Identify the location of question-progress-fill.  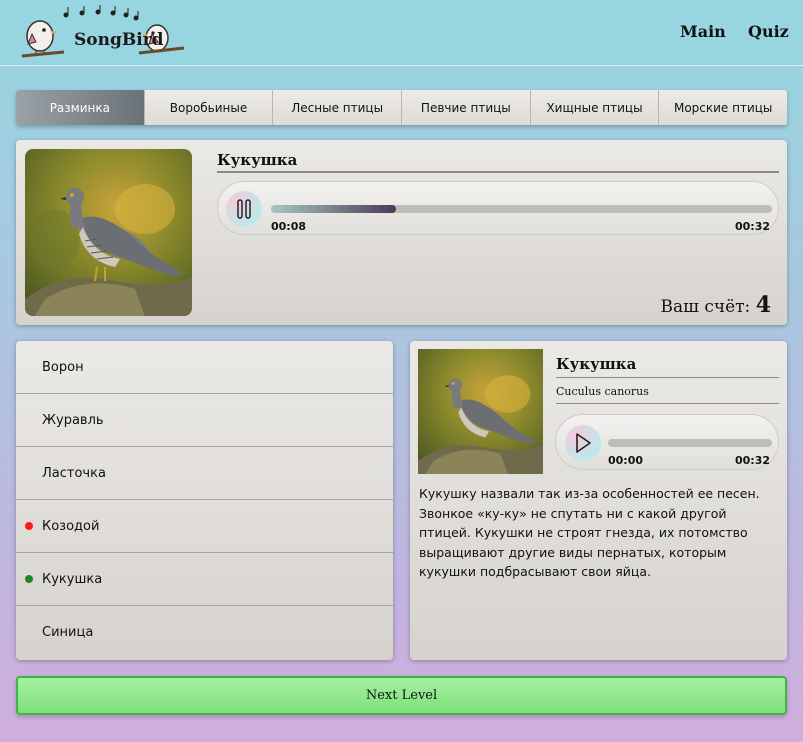
(334, 209).